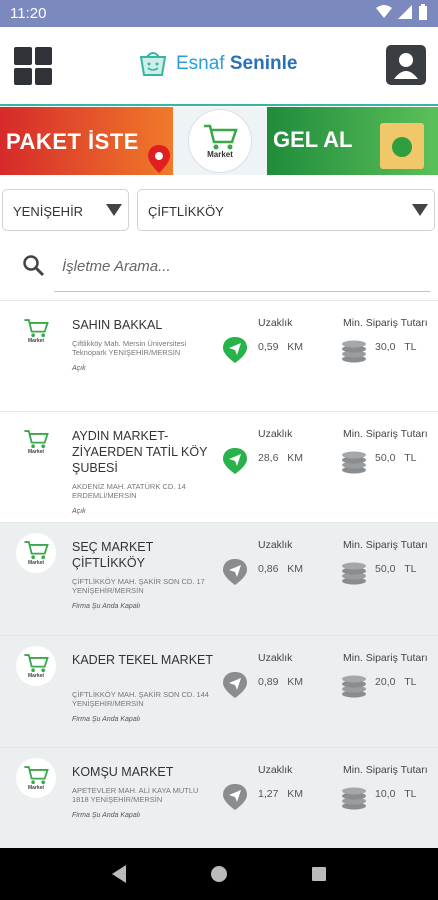 The height and width of the screenshot is (900, 438). Describe the element at coordinates (219, 13) in the screenshot. I see `status-bar: 11:20` at that location.